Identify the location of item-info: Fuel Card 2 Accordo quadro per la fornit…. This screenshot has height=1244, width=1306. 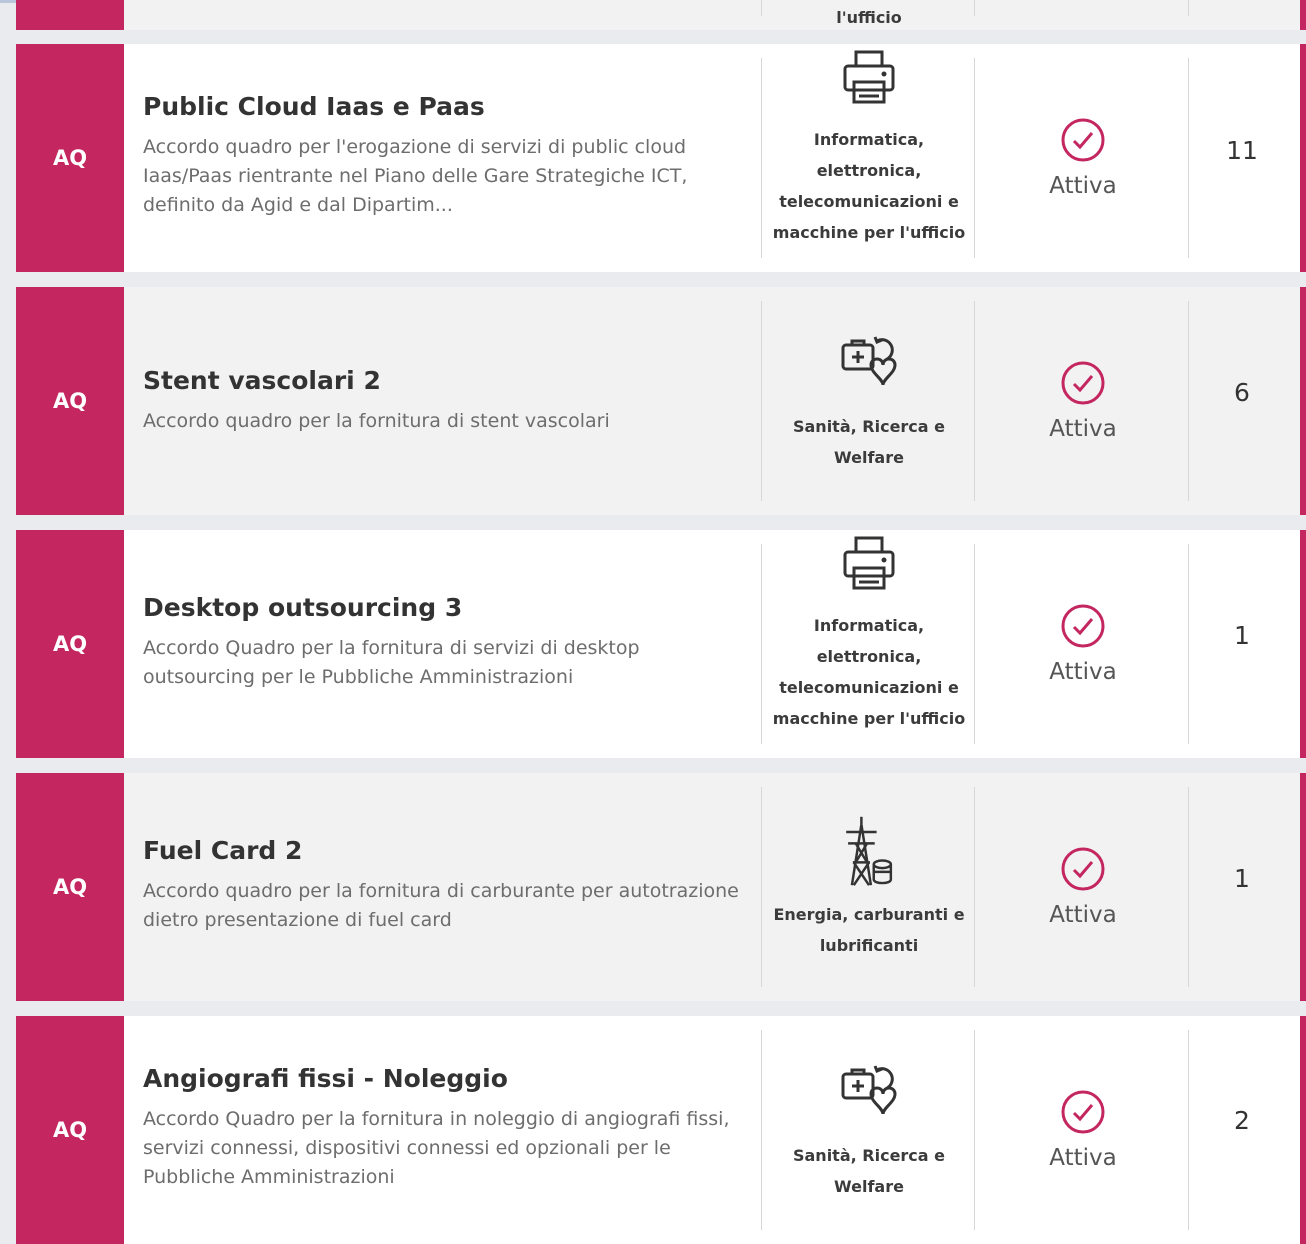
(443, 885).